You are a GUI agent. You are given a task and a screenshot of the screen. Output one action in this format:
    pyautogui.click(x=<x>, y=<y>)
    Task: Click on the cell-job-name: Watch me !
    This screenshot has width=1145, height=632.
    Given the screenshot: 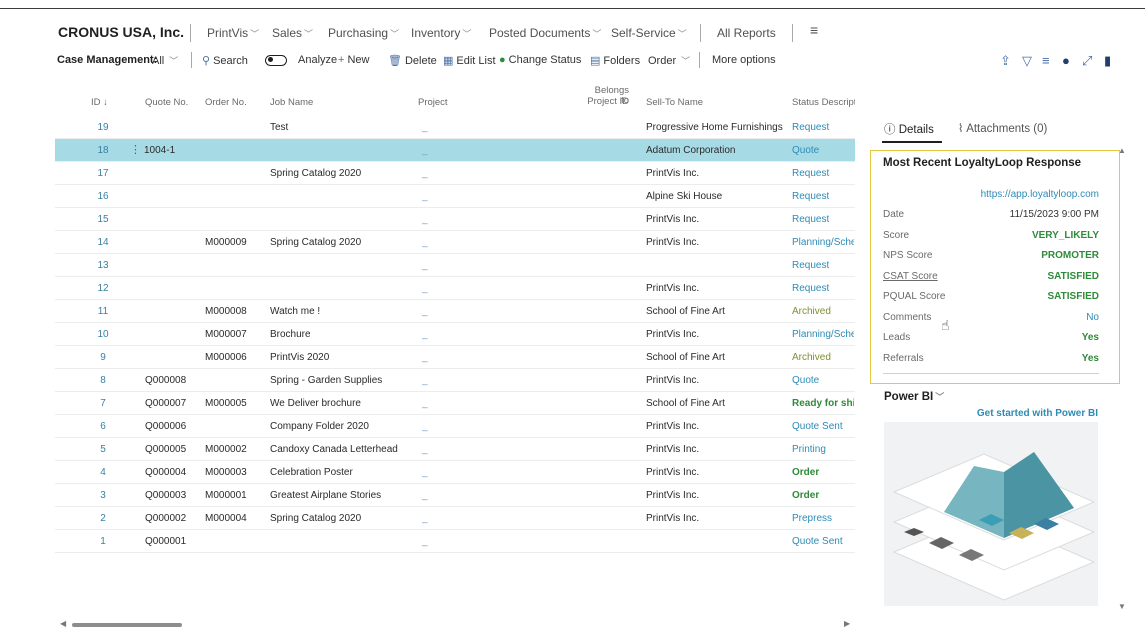 What is the action you would take?
    pyautogui.click(x=340, y=311)
    